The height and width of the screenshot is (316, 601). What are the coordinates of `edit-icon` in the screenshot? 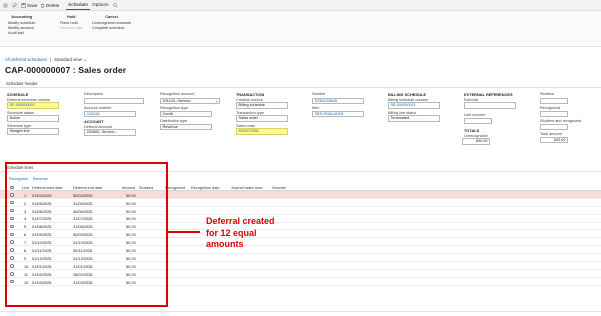 It's located at (15, 5).